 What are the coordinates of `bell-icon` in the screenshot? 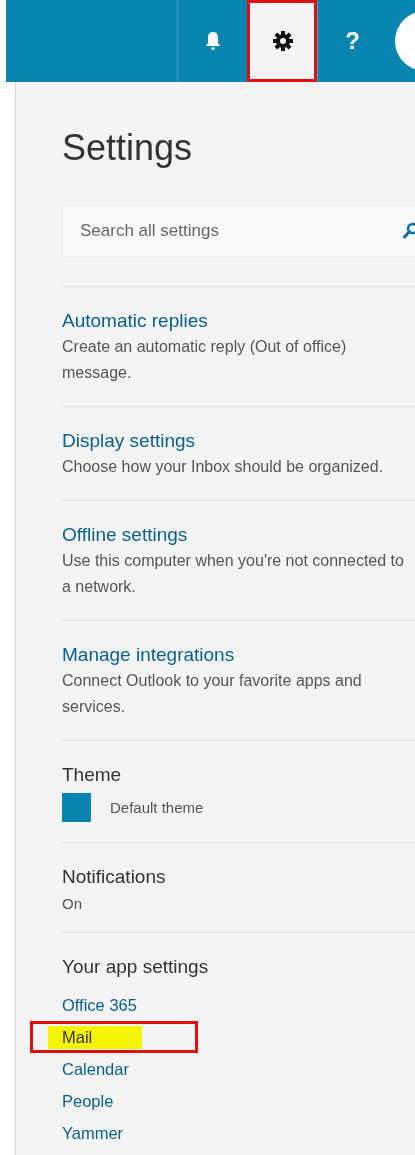 It's located at (212, 41).